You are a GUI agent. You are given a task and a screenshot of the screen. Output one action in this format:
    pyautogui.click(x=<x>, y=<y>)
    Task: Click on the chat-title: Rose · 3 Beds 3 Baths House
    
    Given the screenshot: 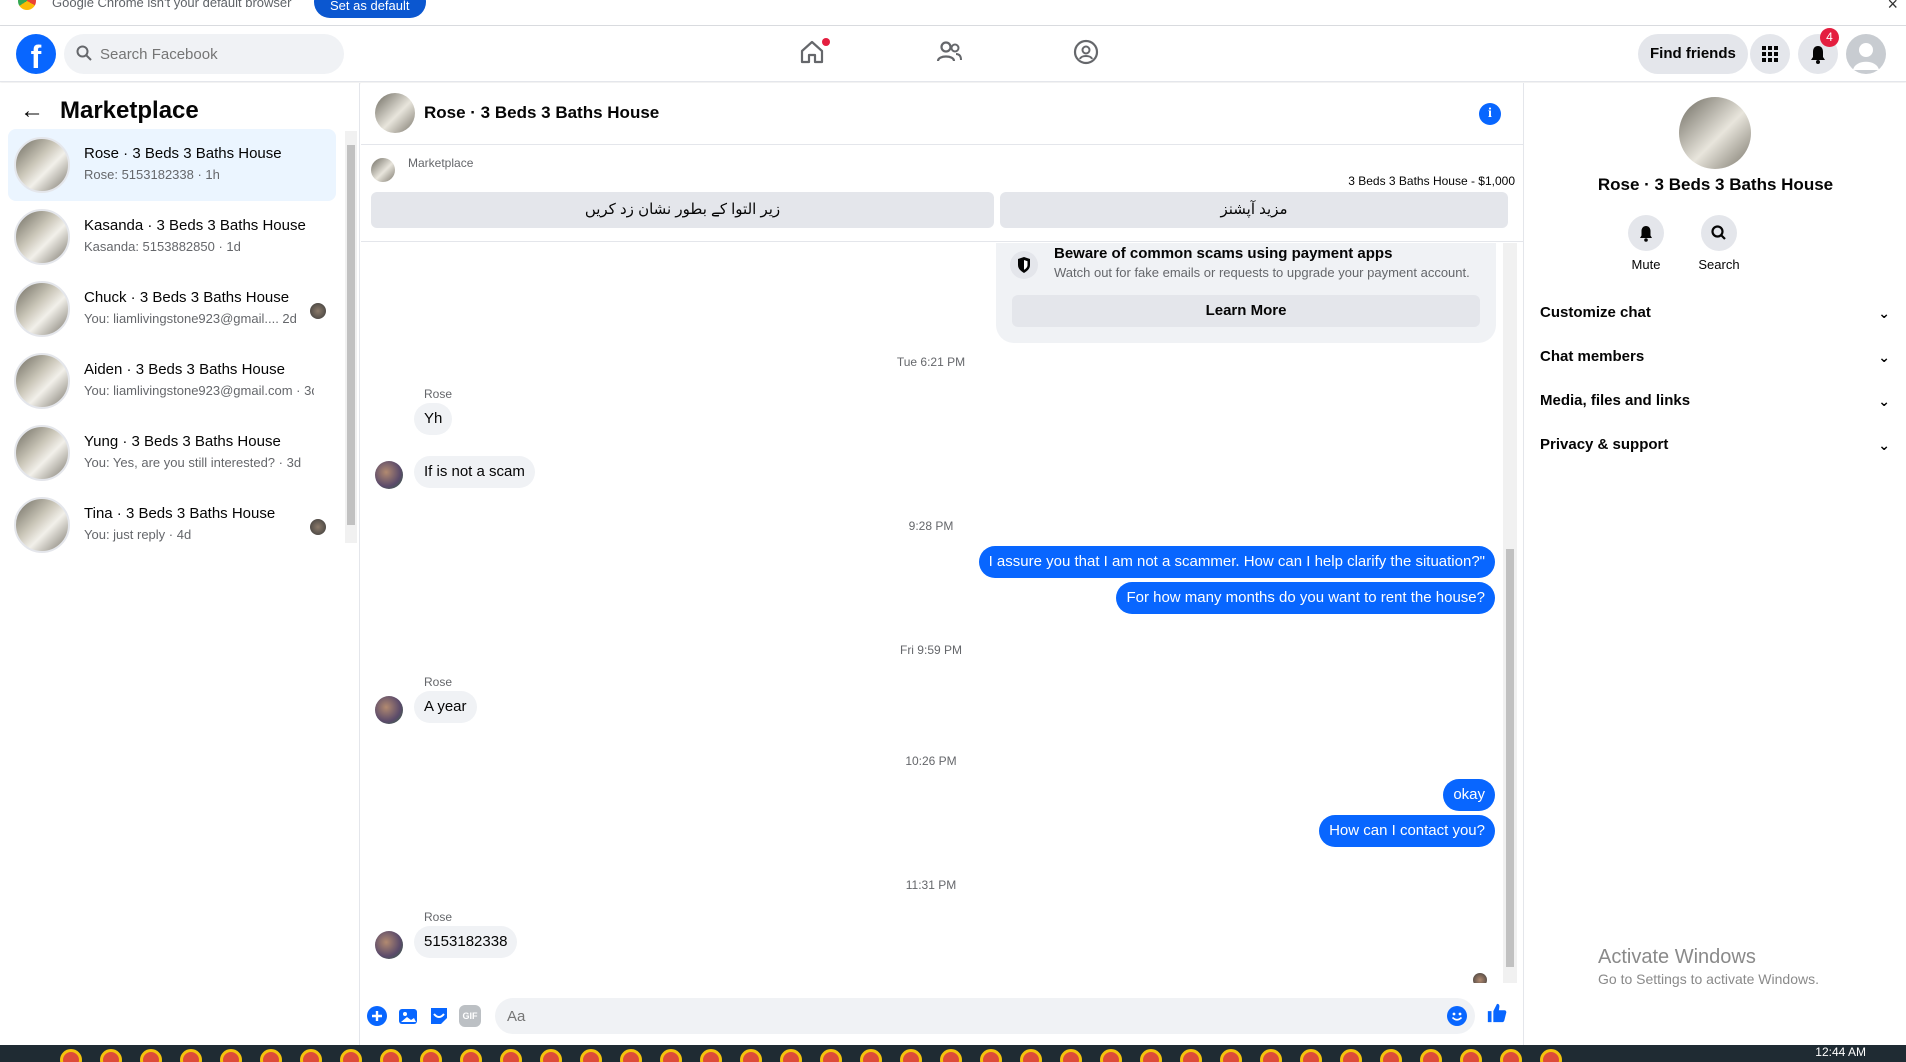 What is the action you would take?
    pyautogui.click(x=541, y=113)
    